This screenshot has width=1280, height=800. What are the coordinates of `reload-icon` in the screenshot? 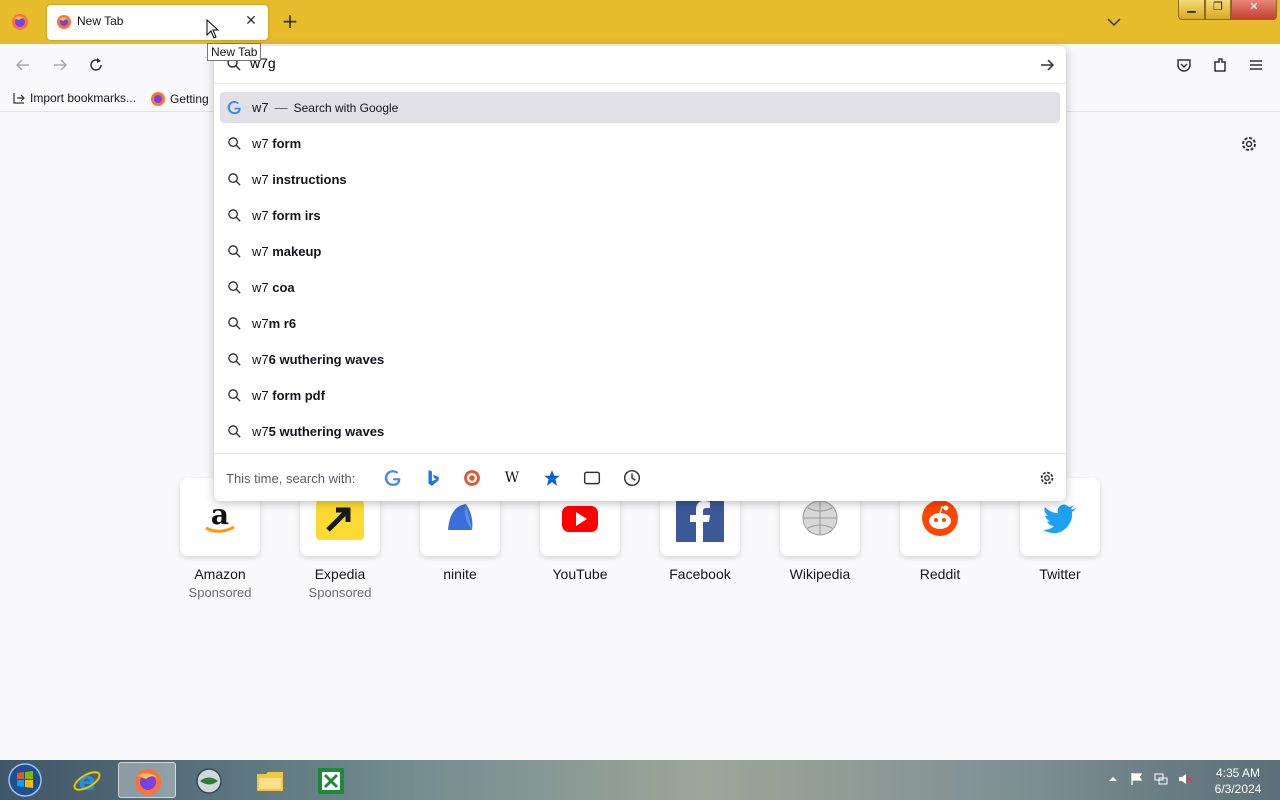 It's located at (96, 65).